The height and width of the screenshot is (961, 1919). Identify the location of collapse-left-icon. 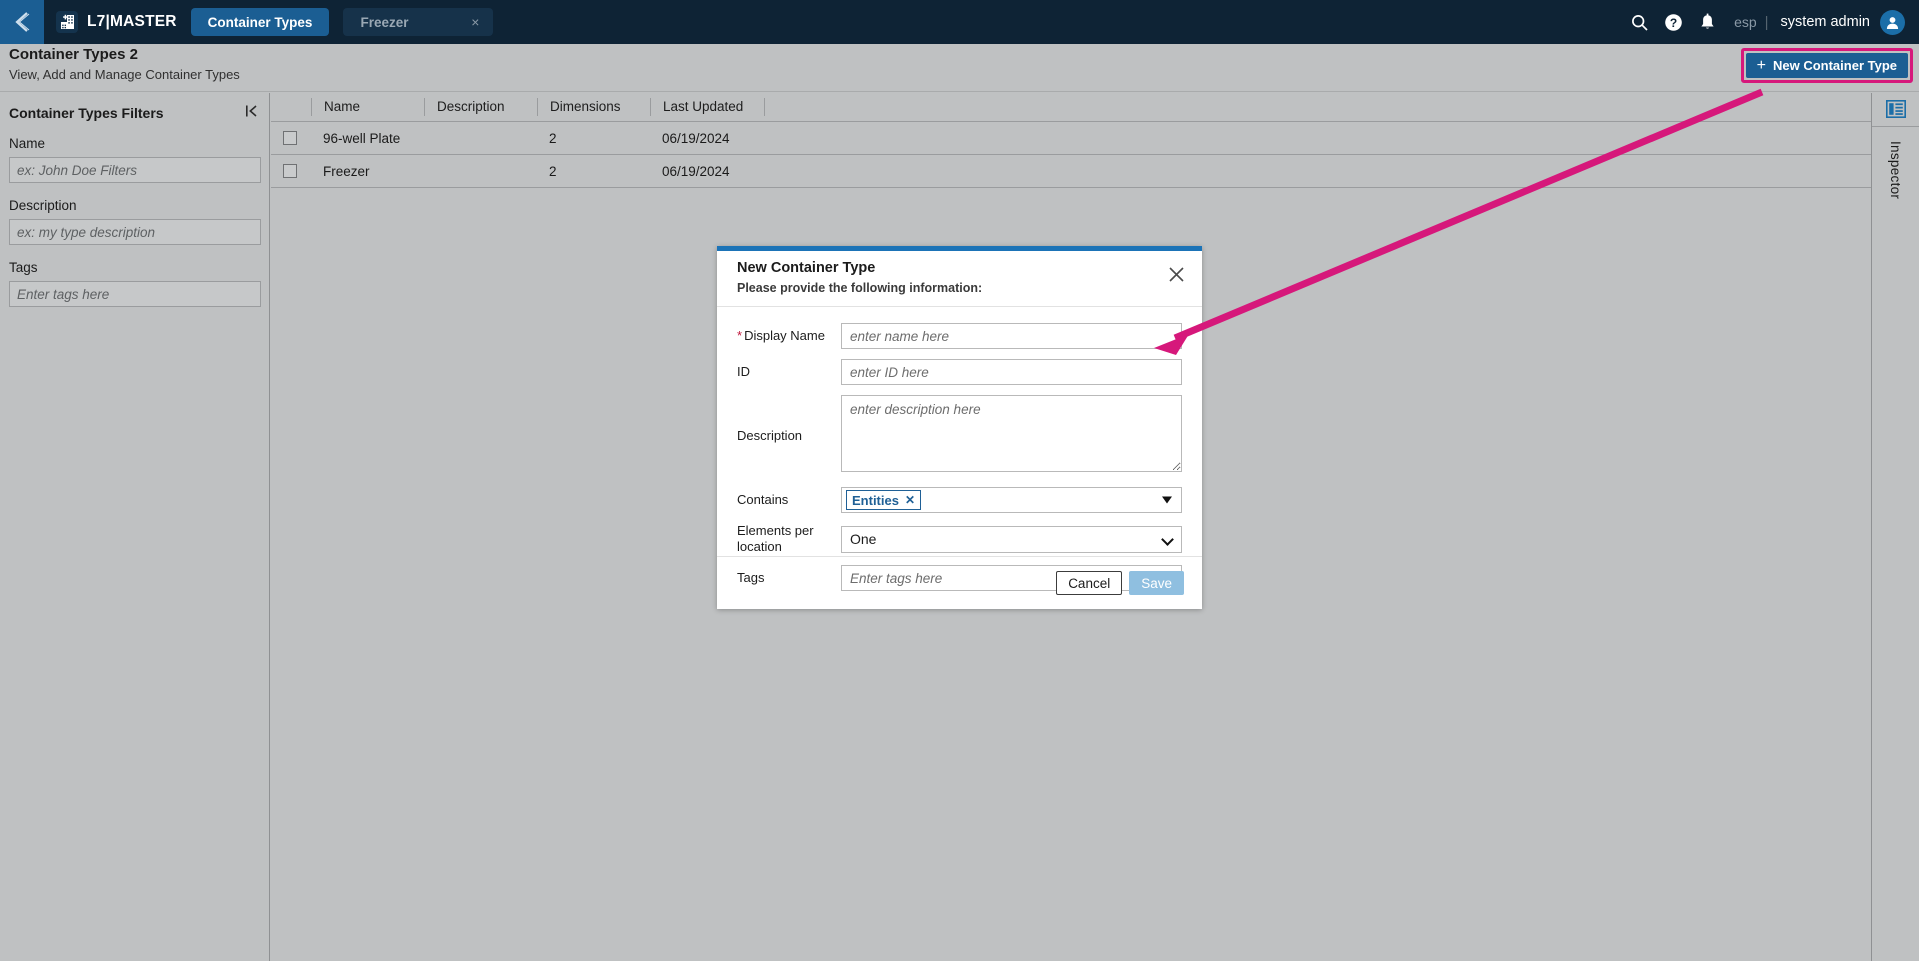
(252, 112).